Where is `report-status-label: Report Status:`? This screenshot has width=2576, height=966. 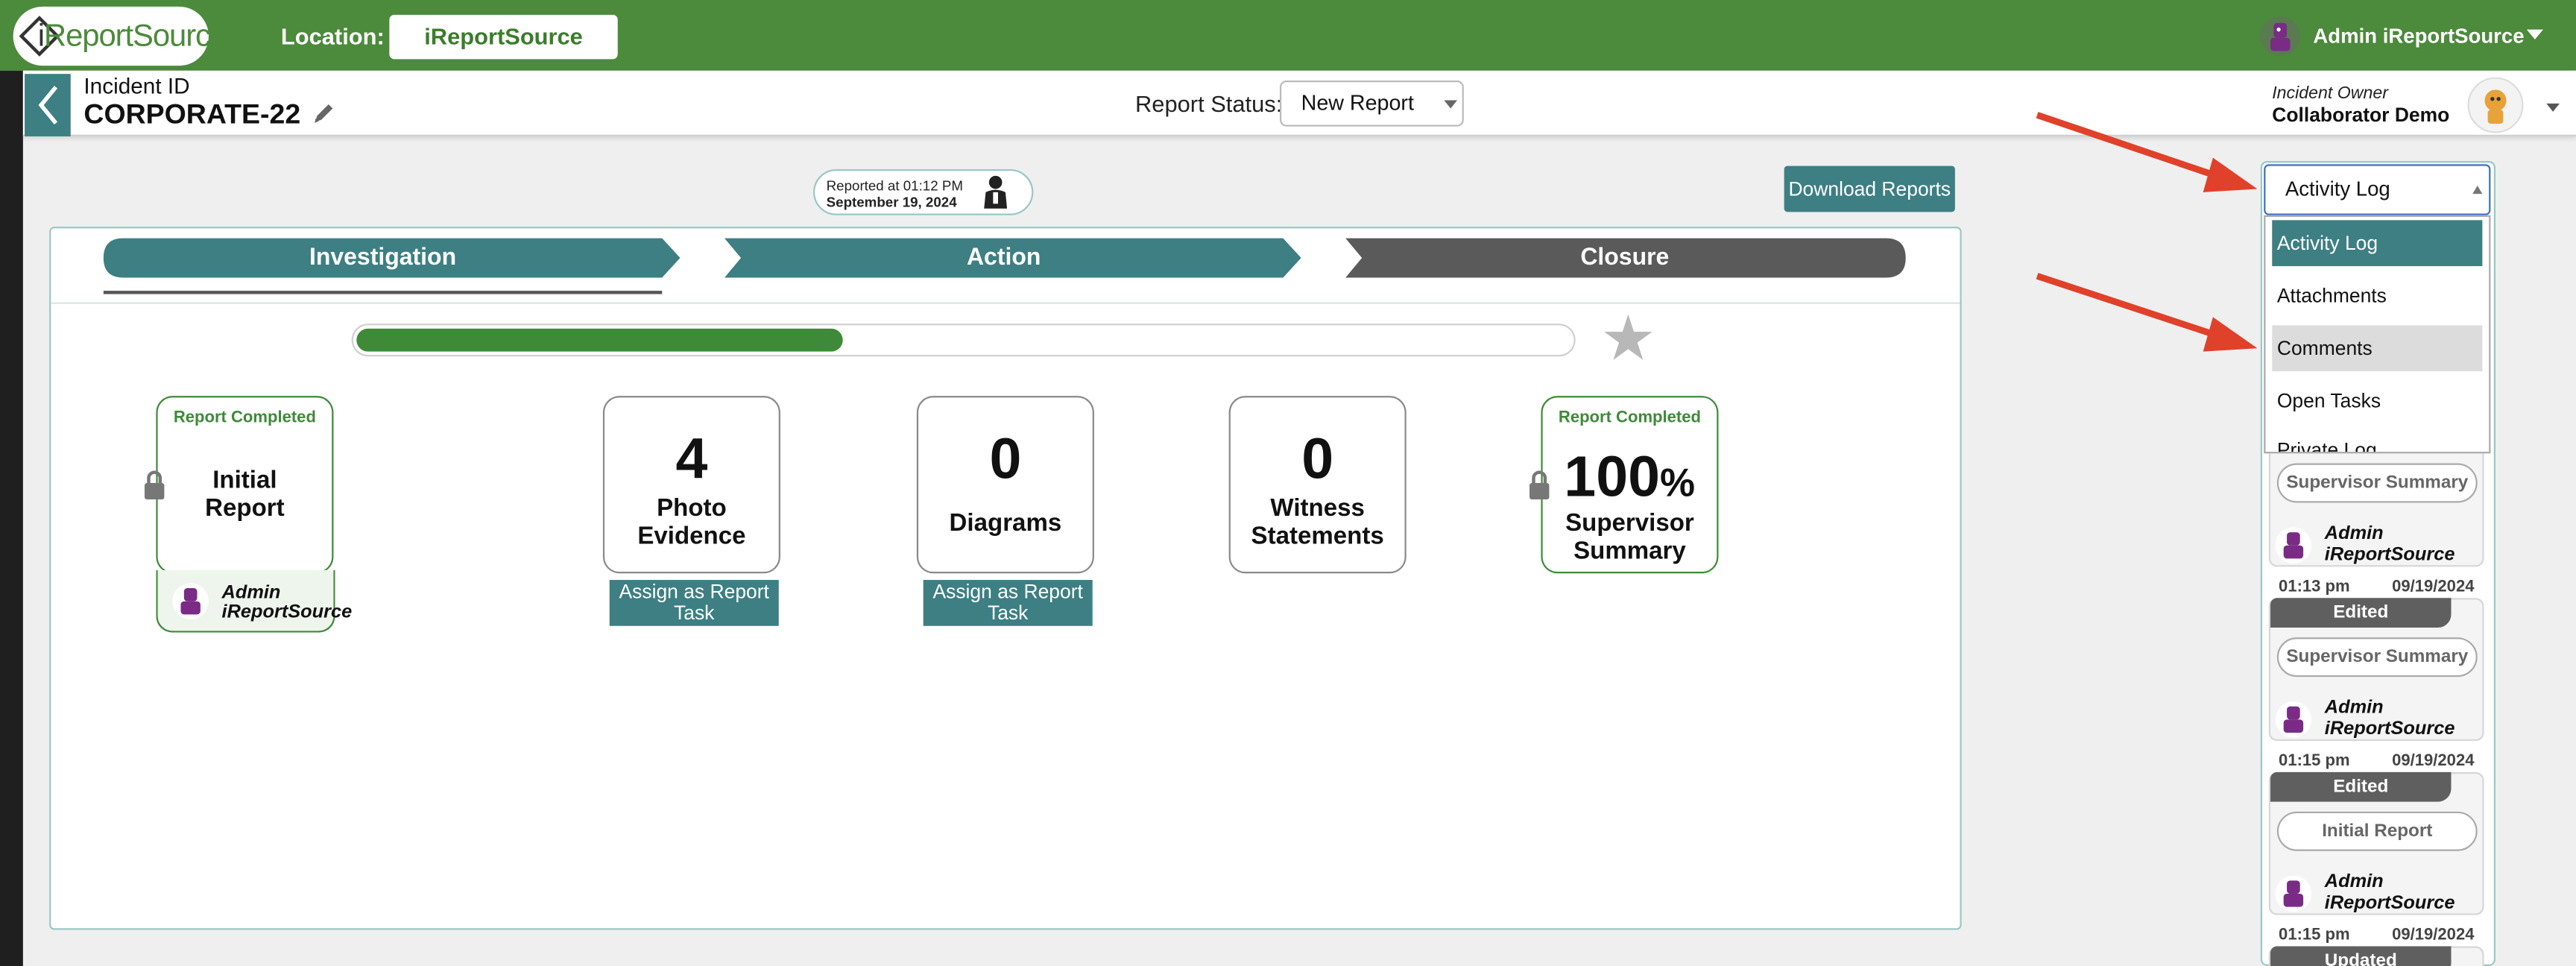
report-status-label: Report Status: is located at coordinates (1209, 103).